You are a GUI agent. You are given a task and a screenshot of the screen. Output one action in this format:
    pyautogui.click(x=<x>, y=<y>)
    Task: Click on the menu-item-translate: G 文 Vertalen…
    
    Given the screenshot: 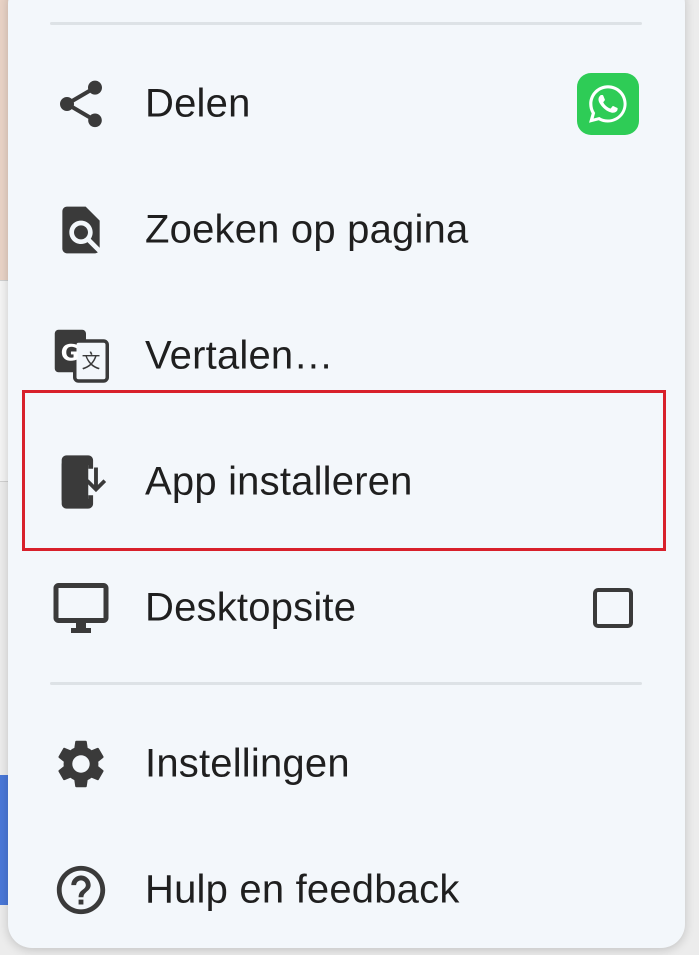 What is the action you would take?
    pyautogui.click(x=346, y=356)
    